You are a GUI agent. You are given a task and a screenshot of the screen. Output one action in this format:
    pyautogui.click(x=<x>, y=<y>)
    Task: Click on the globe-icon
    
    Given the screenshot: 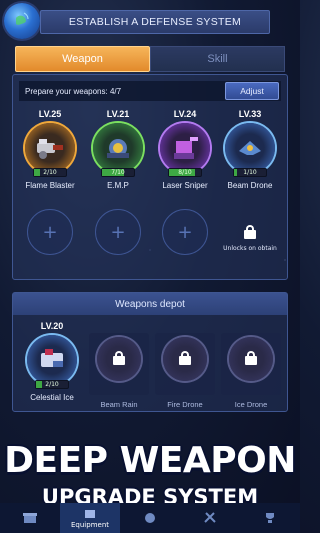 What is the action you would take?
    pyautogui.click(x=22, y=21)
    